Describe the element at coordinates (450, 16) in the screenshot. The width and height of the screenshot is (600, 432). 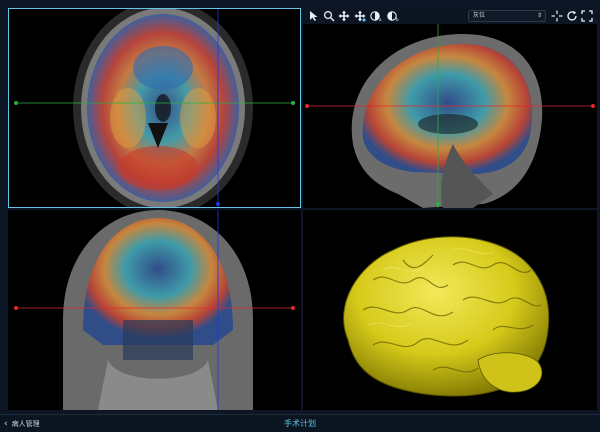
I see `viewer-toolbar: a b 灰位 ⇕` at that location.